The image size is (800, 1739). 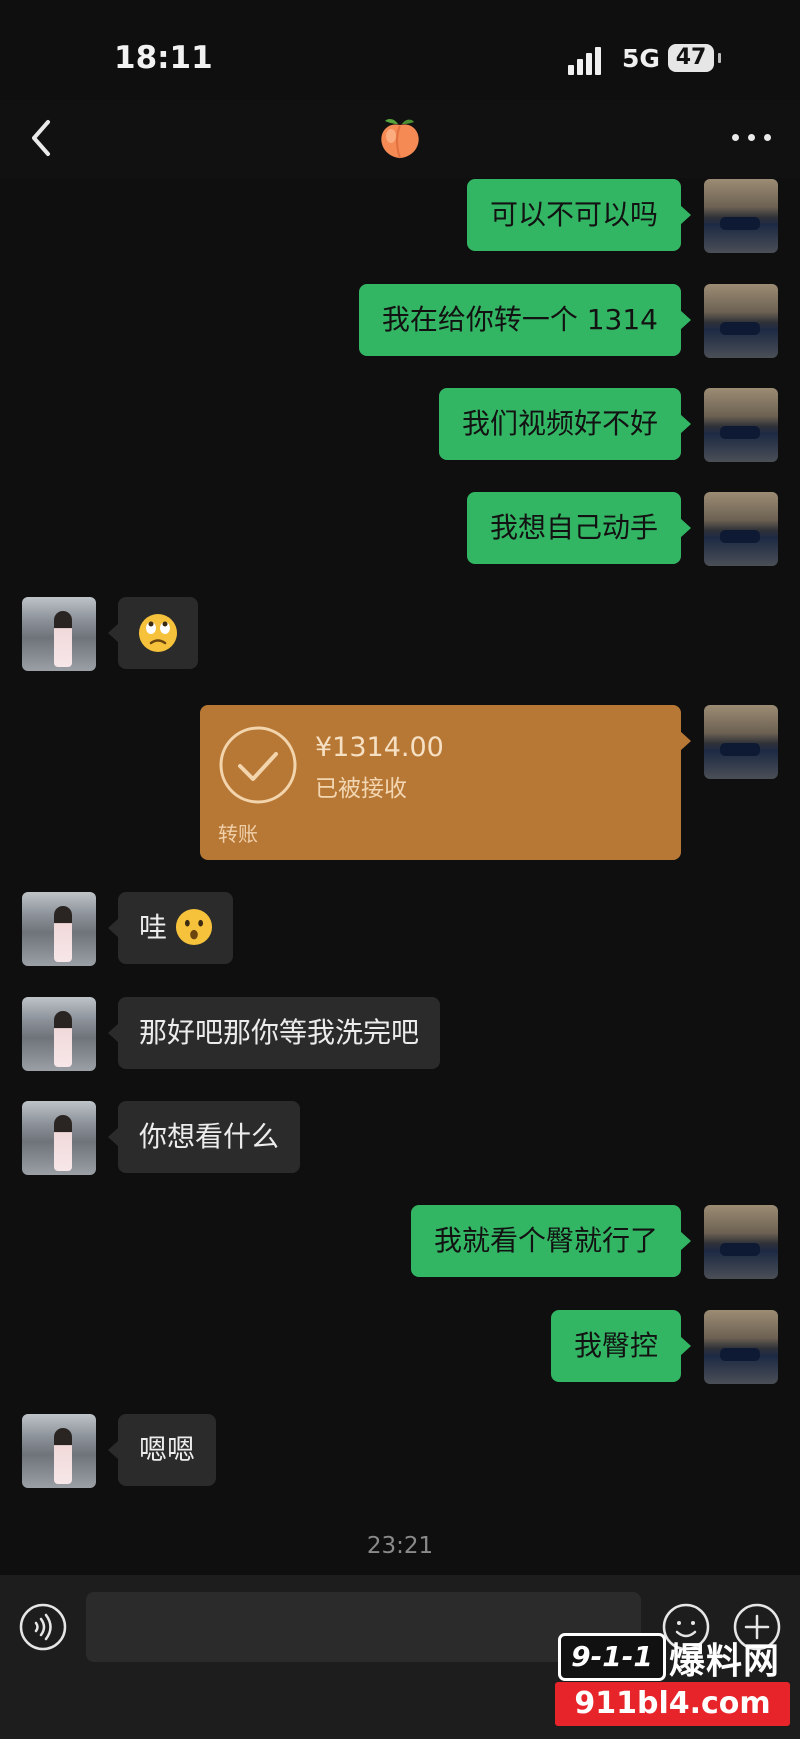 What do you see at coordinates (551, 1241) in the screenshot?
I see `my-message-bubble: 我就看个臀就行了` at bounding box center [551, 1241].